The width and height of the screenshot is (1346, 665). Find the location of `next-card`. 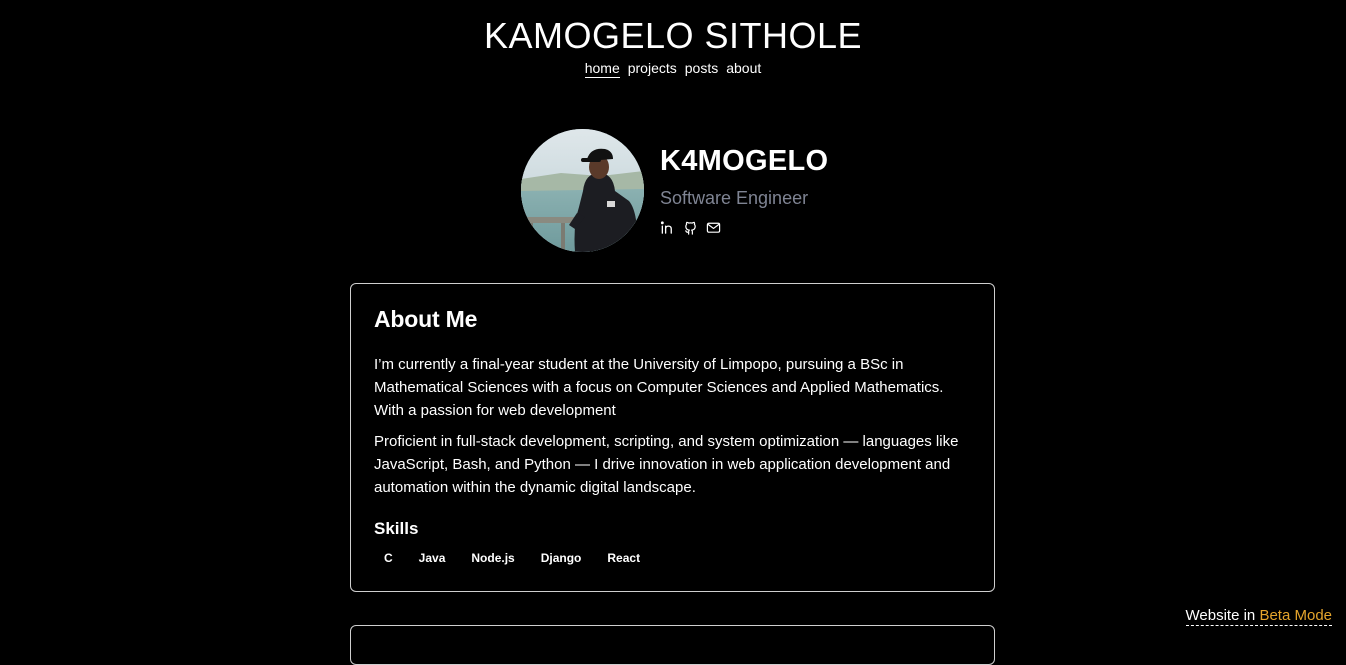

next-card is located at coordinates (672, 645).